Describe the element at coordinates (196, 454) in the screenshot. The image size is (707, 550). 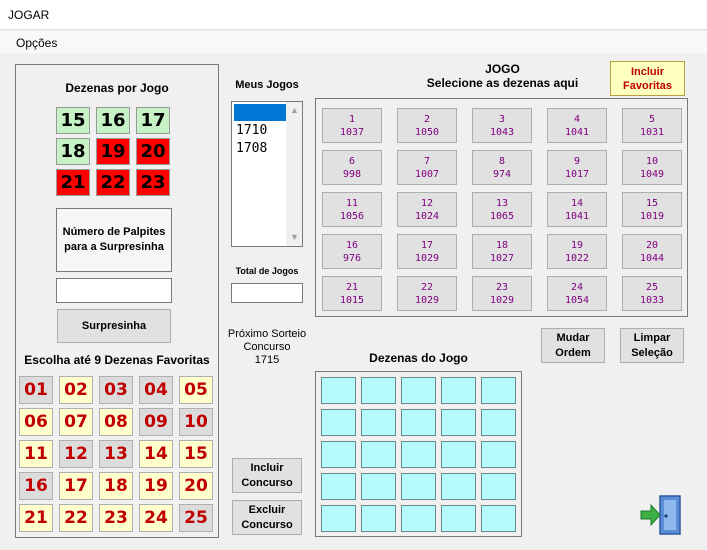
I see `favorita-15: 15` at that location.